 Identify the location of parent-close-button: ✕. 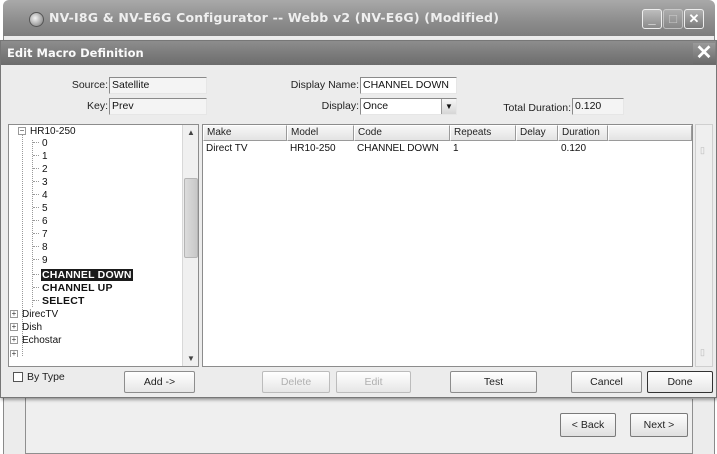
(694, 19).